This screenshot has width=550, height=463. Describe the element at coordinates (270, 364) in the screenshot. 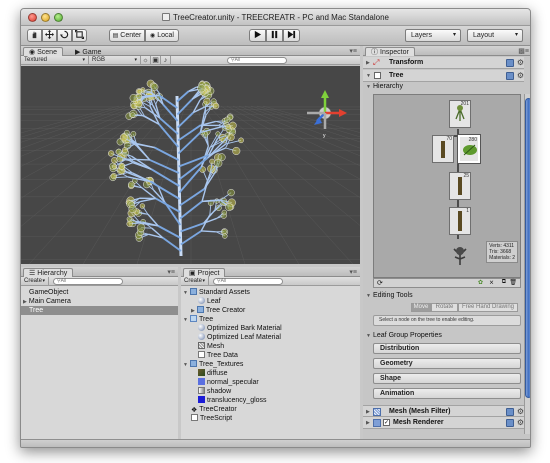

I see `project-item: ▼ Tree_Textures` at that location.